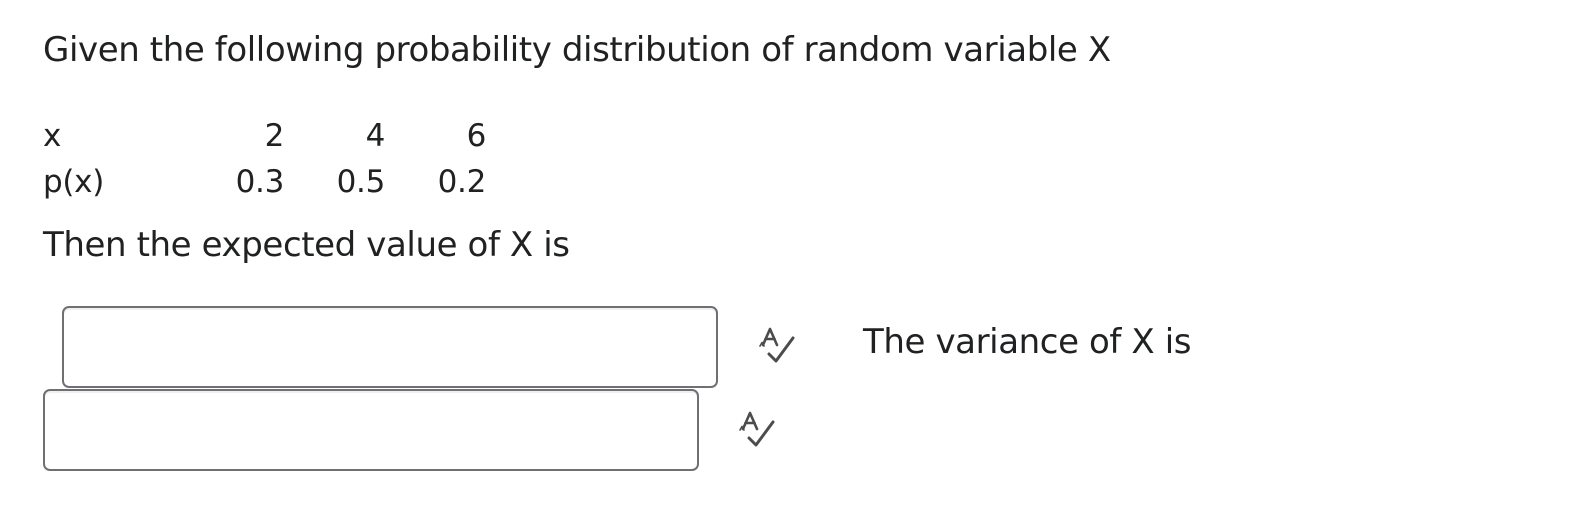 This screenshot has height=511, width=1574. What do you see at coordinates (52, 136) in the screenshot?
I see `row-label-x: x` at bounding box center [52, 136].